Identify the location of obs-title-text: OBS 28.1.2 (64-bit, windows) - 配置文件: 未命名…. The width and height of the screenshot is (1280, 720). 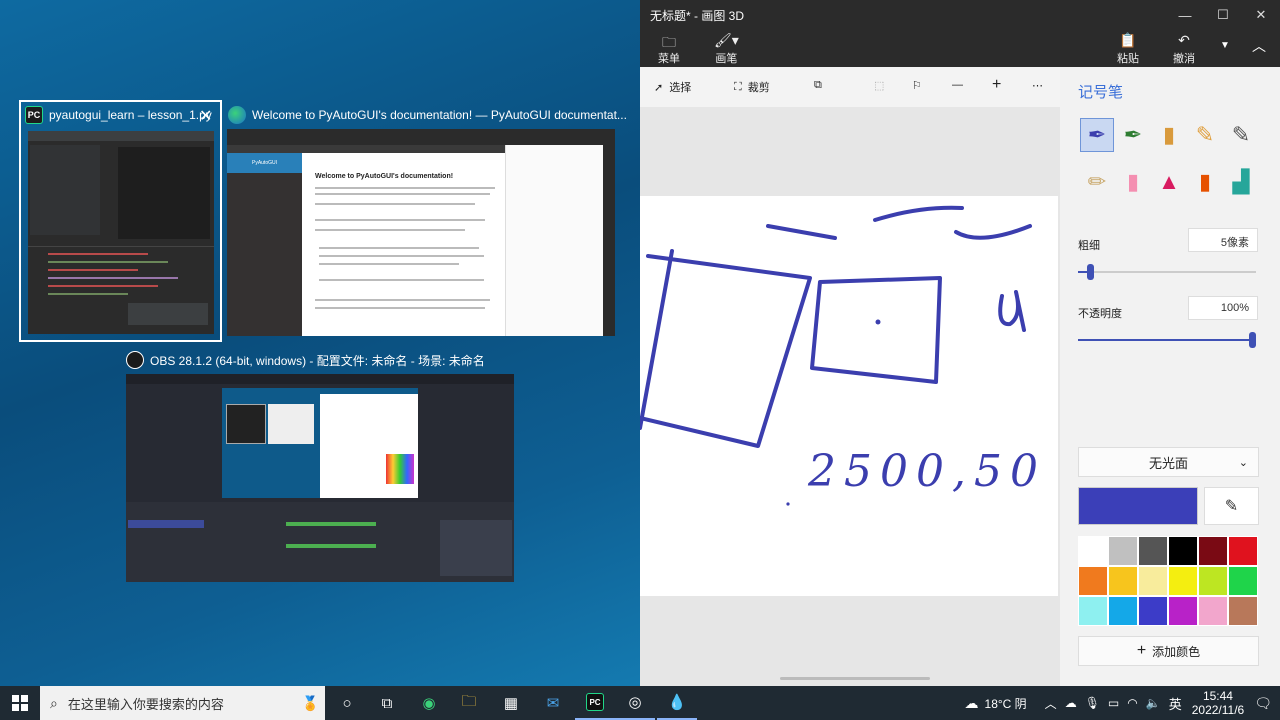
(317, 360).